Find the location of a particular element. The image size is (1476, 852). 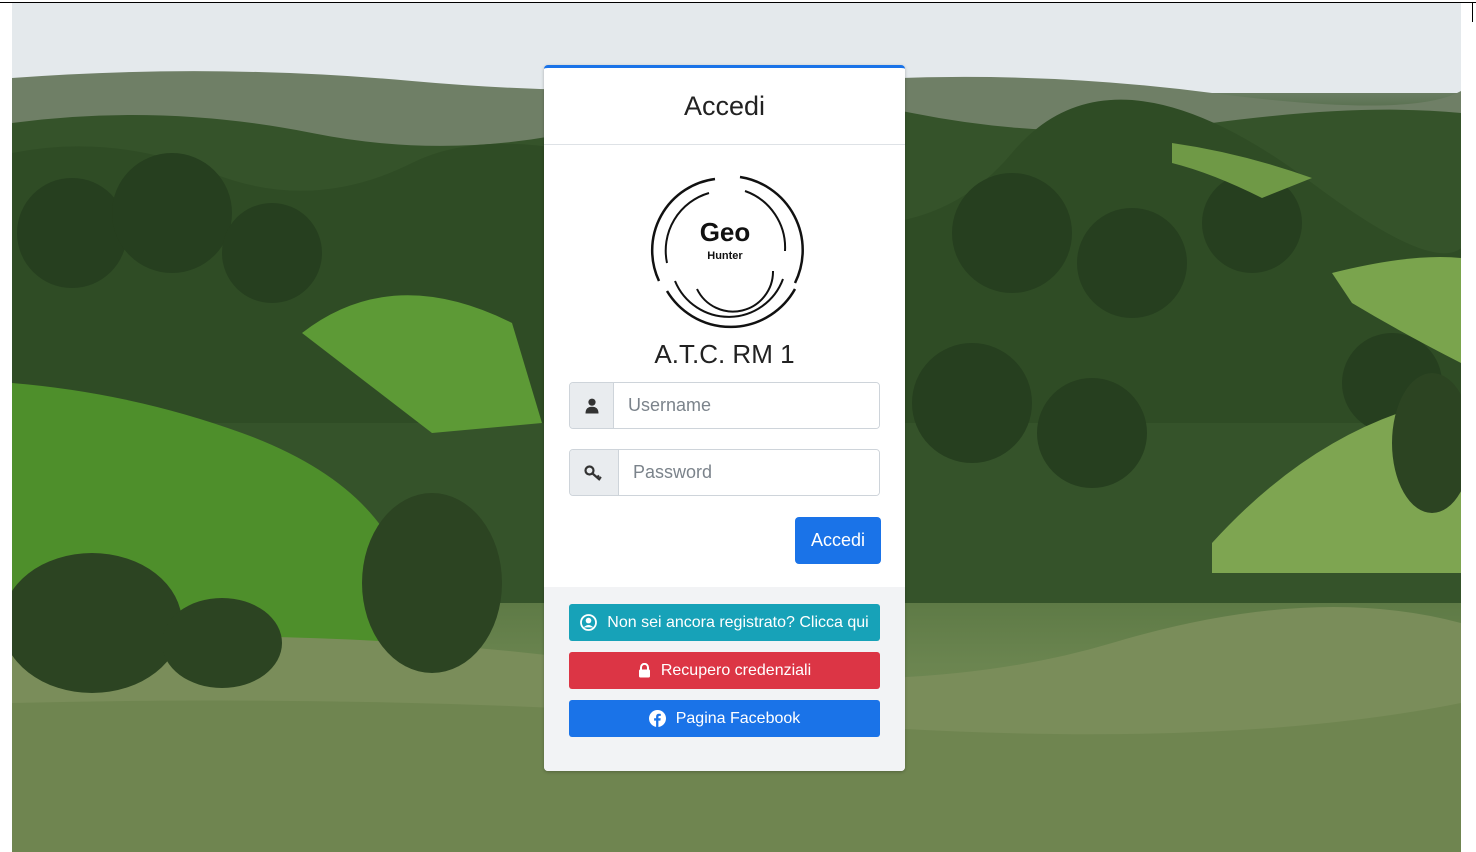

logo-rings: Geo Hunter is located at coordinates (727, 252).